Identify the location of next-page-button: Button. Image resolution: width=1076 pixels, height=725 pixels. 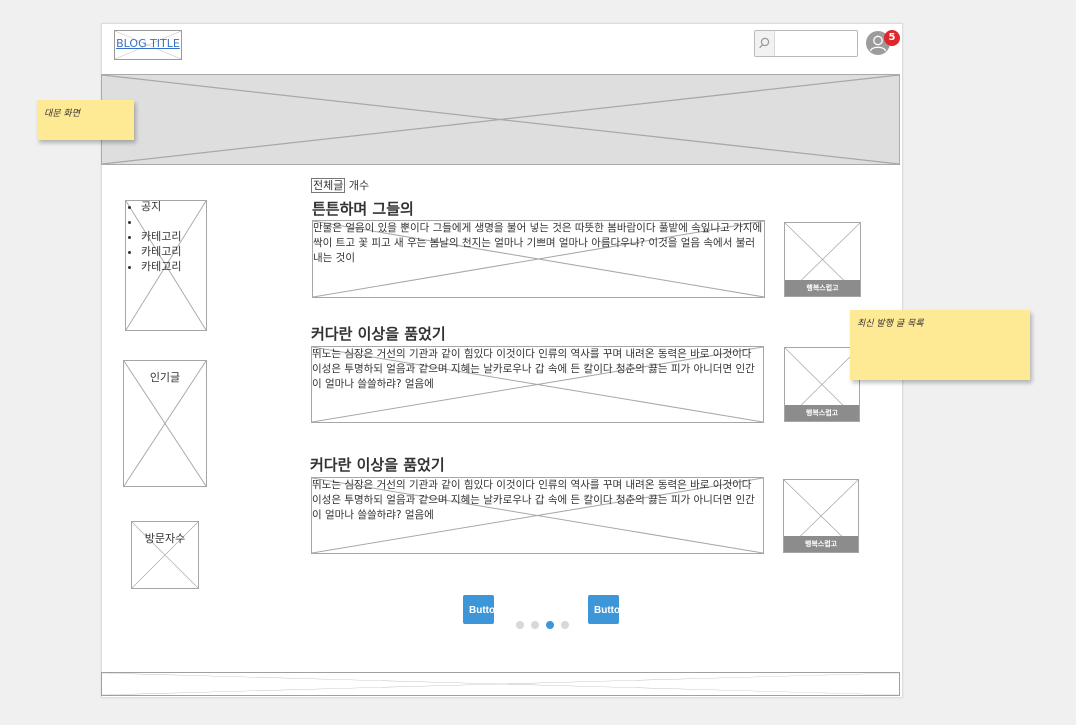
(603, 609).